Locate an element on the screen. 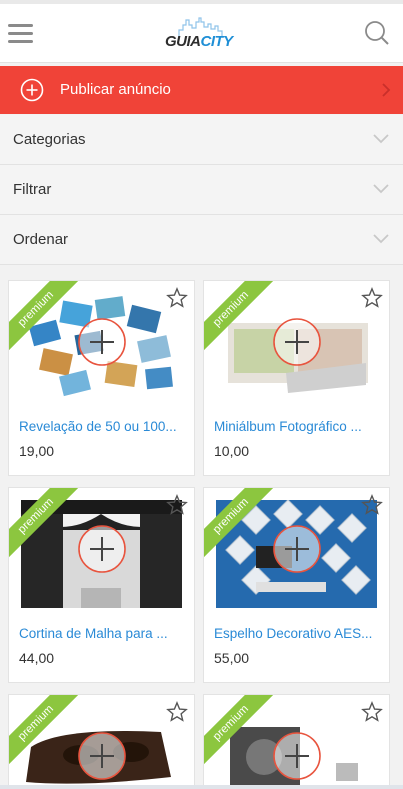 Image resolution: width=403 pixels, height=789 pixels. logo: GUIACITY is located at coordinates (201, 34).